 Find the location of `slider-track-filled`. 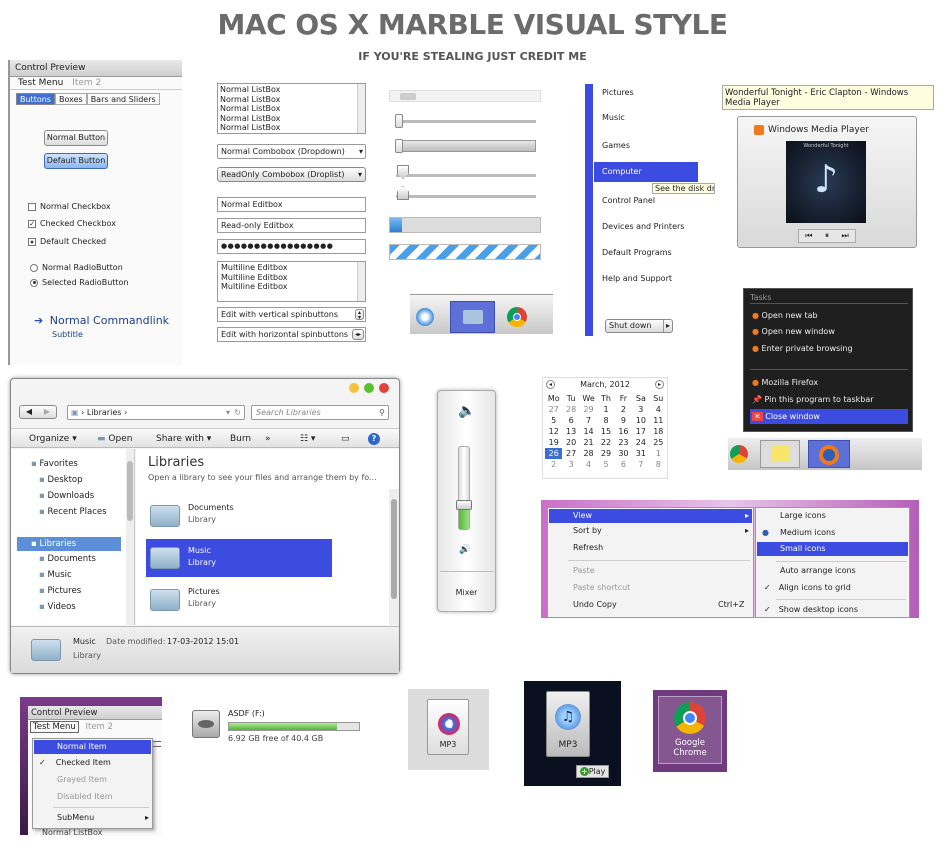

slider-track-filled is located at coordinates (466, 146).